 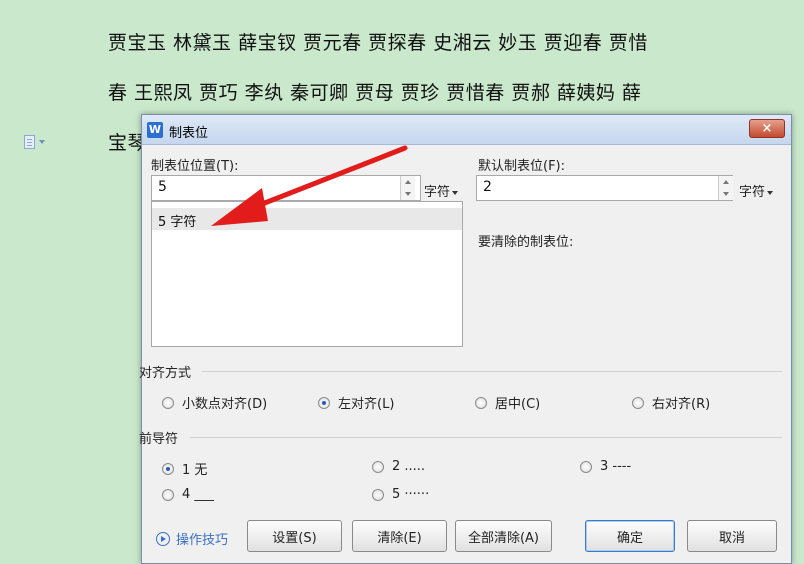 I want to click on clear-all-button: 全部清除(A), so click(x=503, y=536).